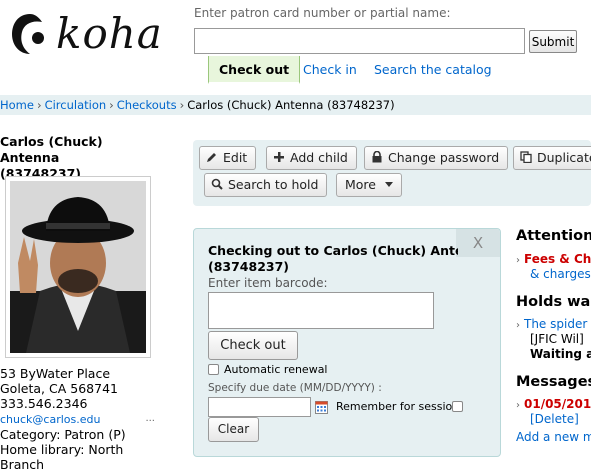 This screenshot has width=591, height=472. What do you see at coordinates (457, 406) in the screenshot?
I see `remember-session-checkbox` at bounding box center [457, 406].